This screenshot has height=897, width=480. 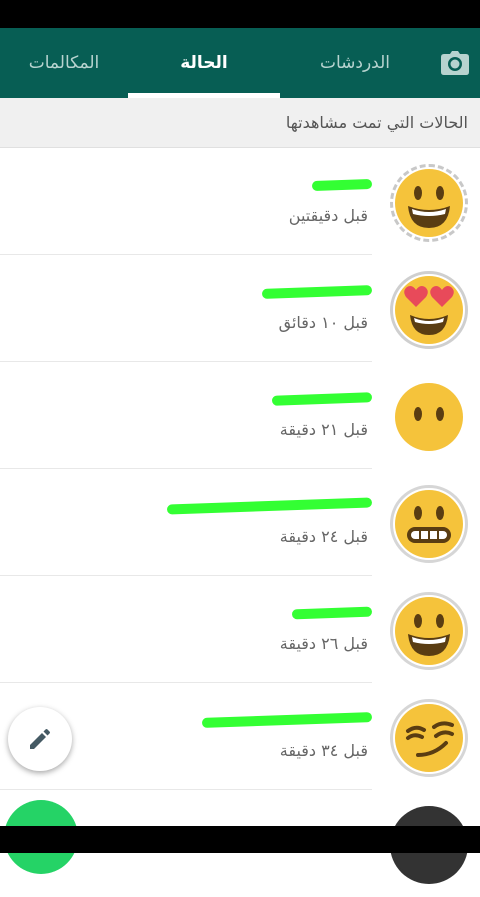 I want to click on status-row: قبل ١٠ دقائق, so click(x=240, y=308).